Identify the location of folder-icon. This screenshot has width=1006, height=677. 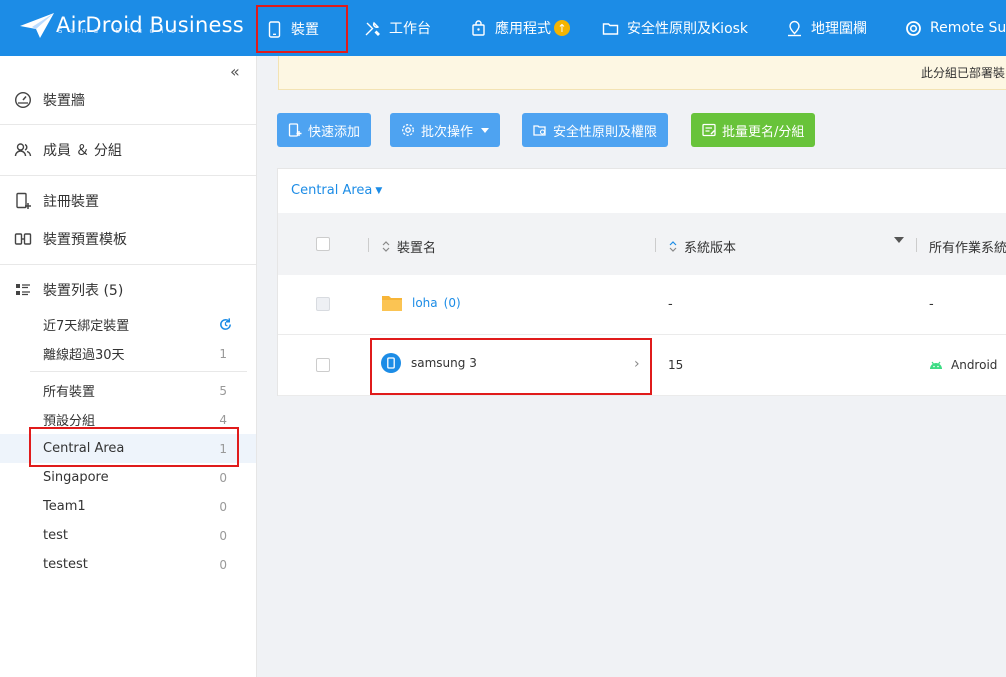
(610, 28).